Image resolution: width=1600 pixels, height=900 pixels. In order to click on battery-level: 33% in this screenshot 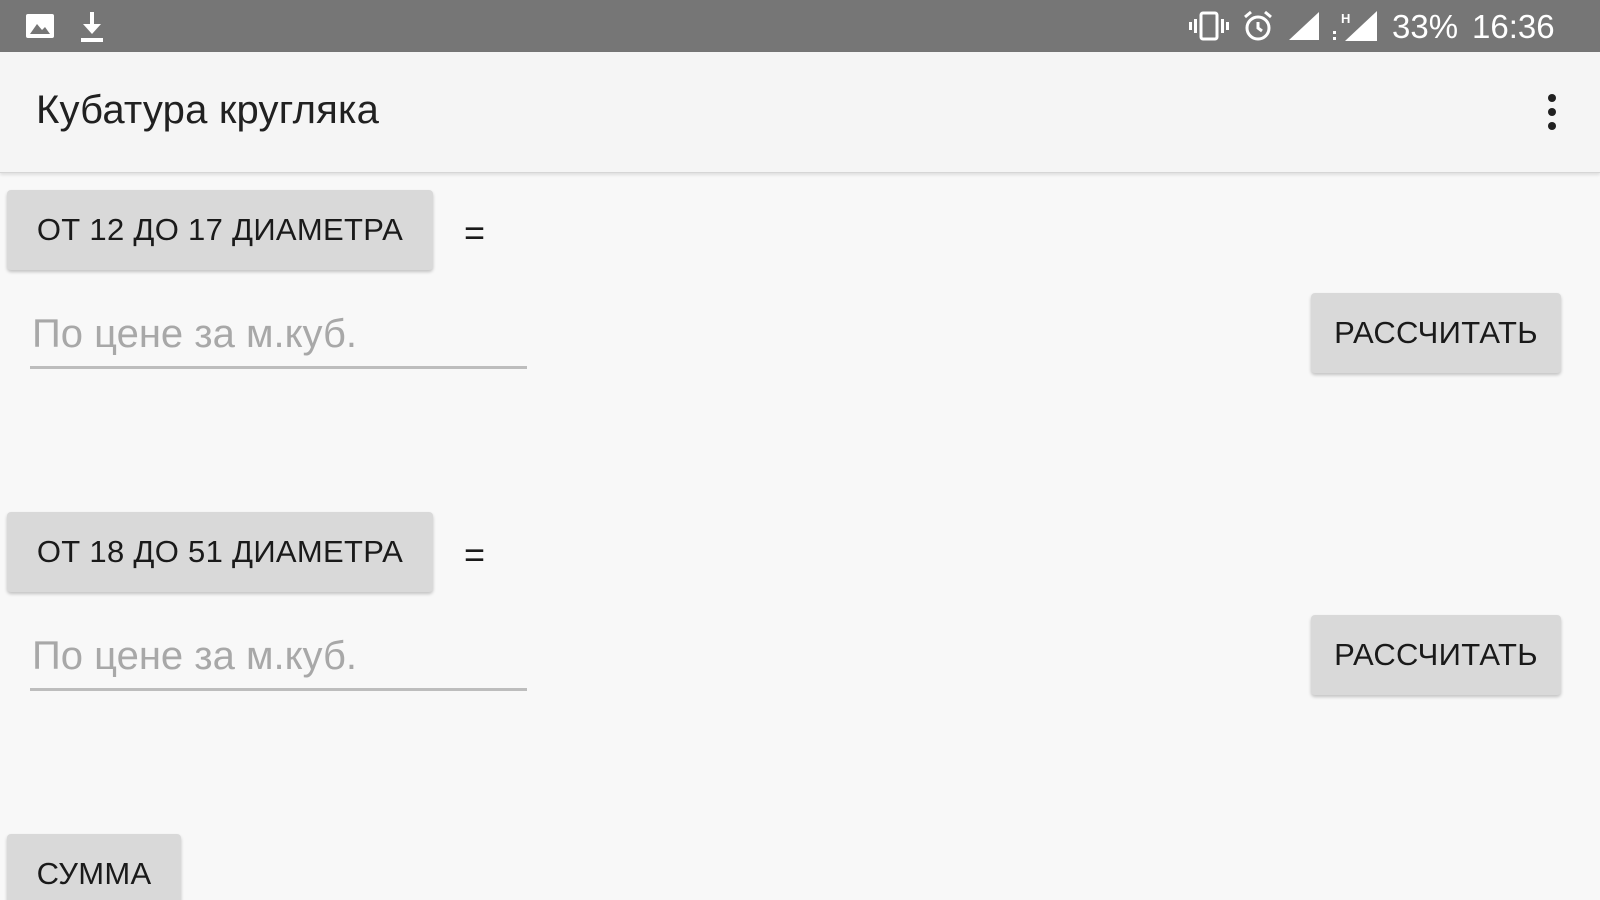, I will do `click(1425, 26)`.